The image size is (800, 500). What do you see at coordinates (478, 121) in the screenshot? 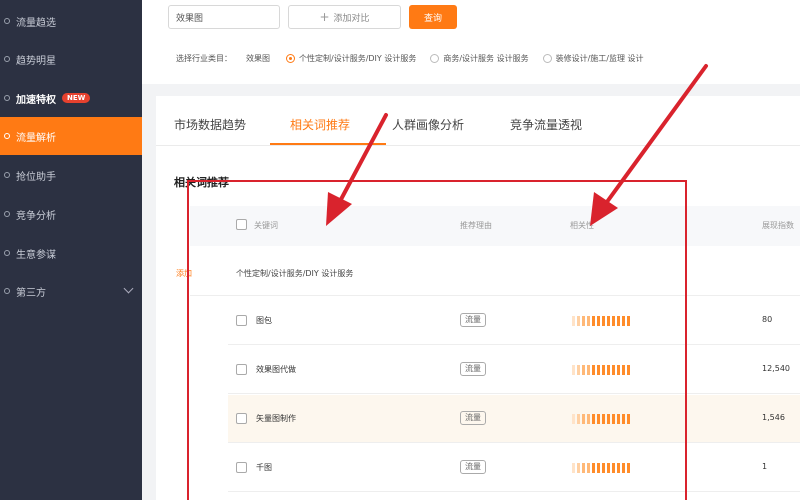
I see `tab-bar: 市场数据趋势 相关词推荐 人群画像分析 竞争流量透视` at bounding box center [478, 121].